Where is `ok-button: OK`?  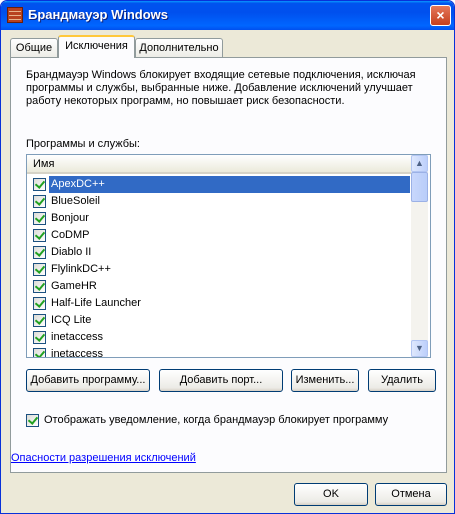 ok-button: OK is located at coordinates (331, 494).